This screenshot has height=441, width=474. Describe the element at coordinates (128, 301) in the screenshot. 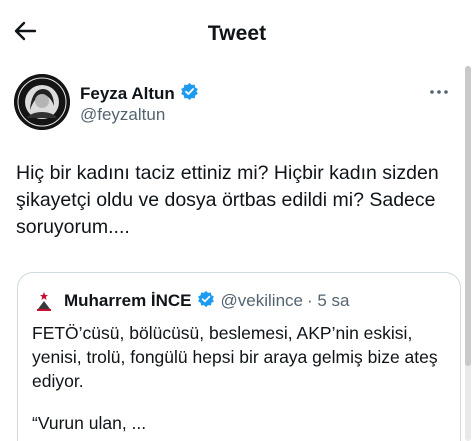

I see `quoted-author-name: Muharrem İNCE` at that location.